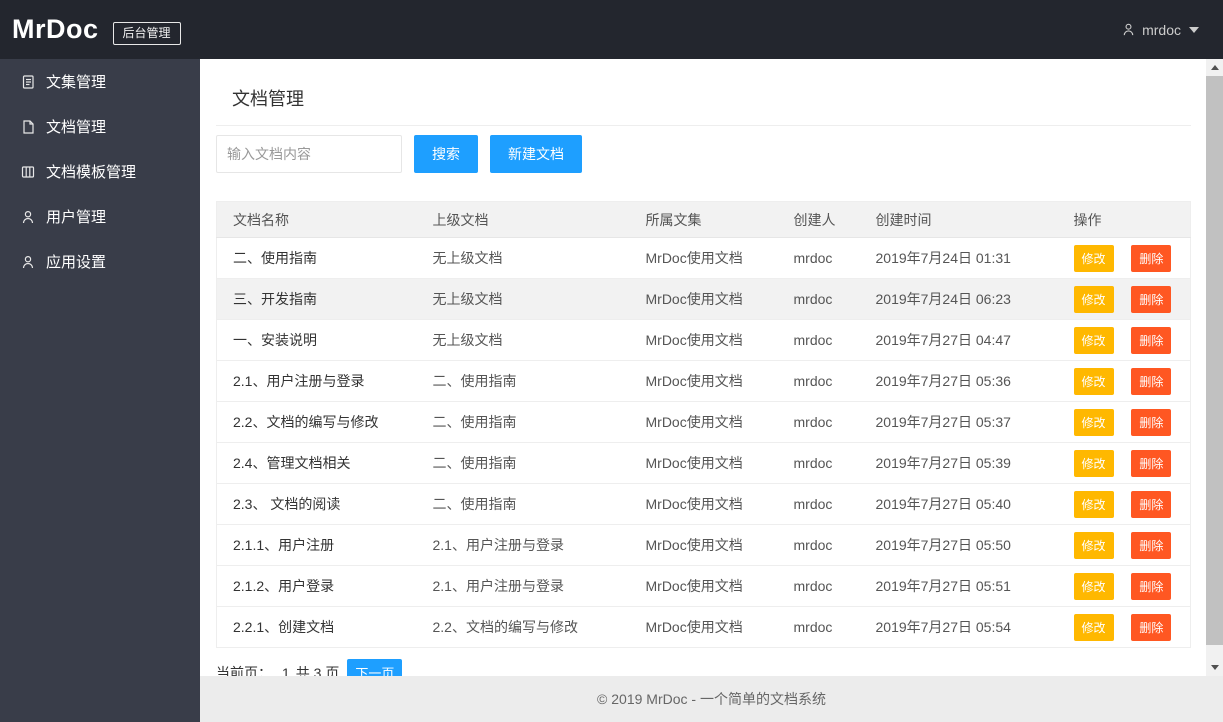 The height and width of the screenshot is (722, 1223). I want to click on vertical-scrollbar, so click(1214, 367).